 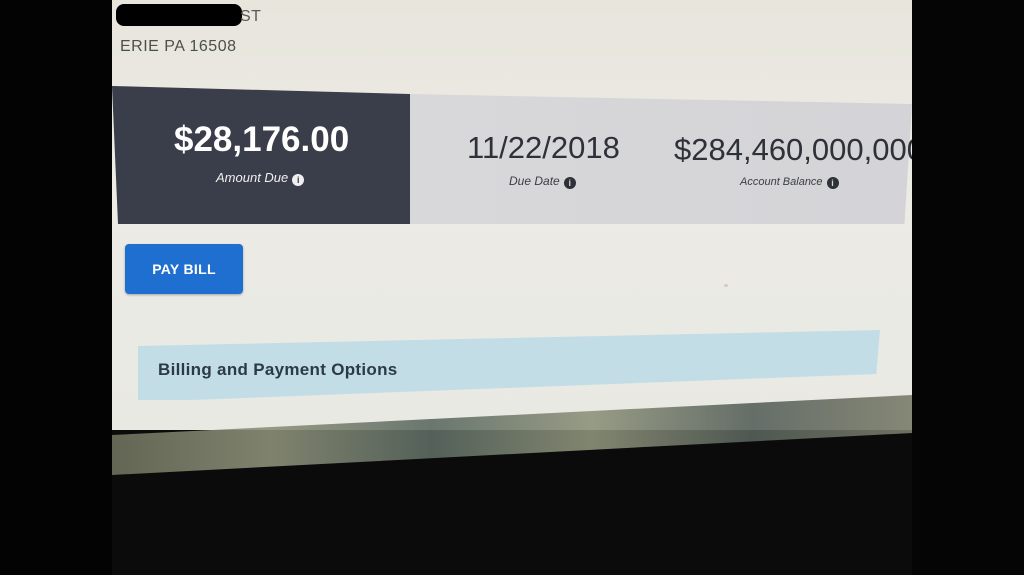 What do you see at coordinates (262, 139) in the screenshot?
I see `amount-due-value: $28,176.00` at bounding box center [262, 139].